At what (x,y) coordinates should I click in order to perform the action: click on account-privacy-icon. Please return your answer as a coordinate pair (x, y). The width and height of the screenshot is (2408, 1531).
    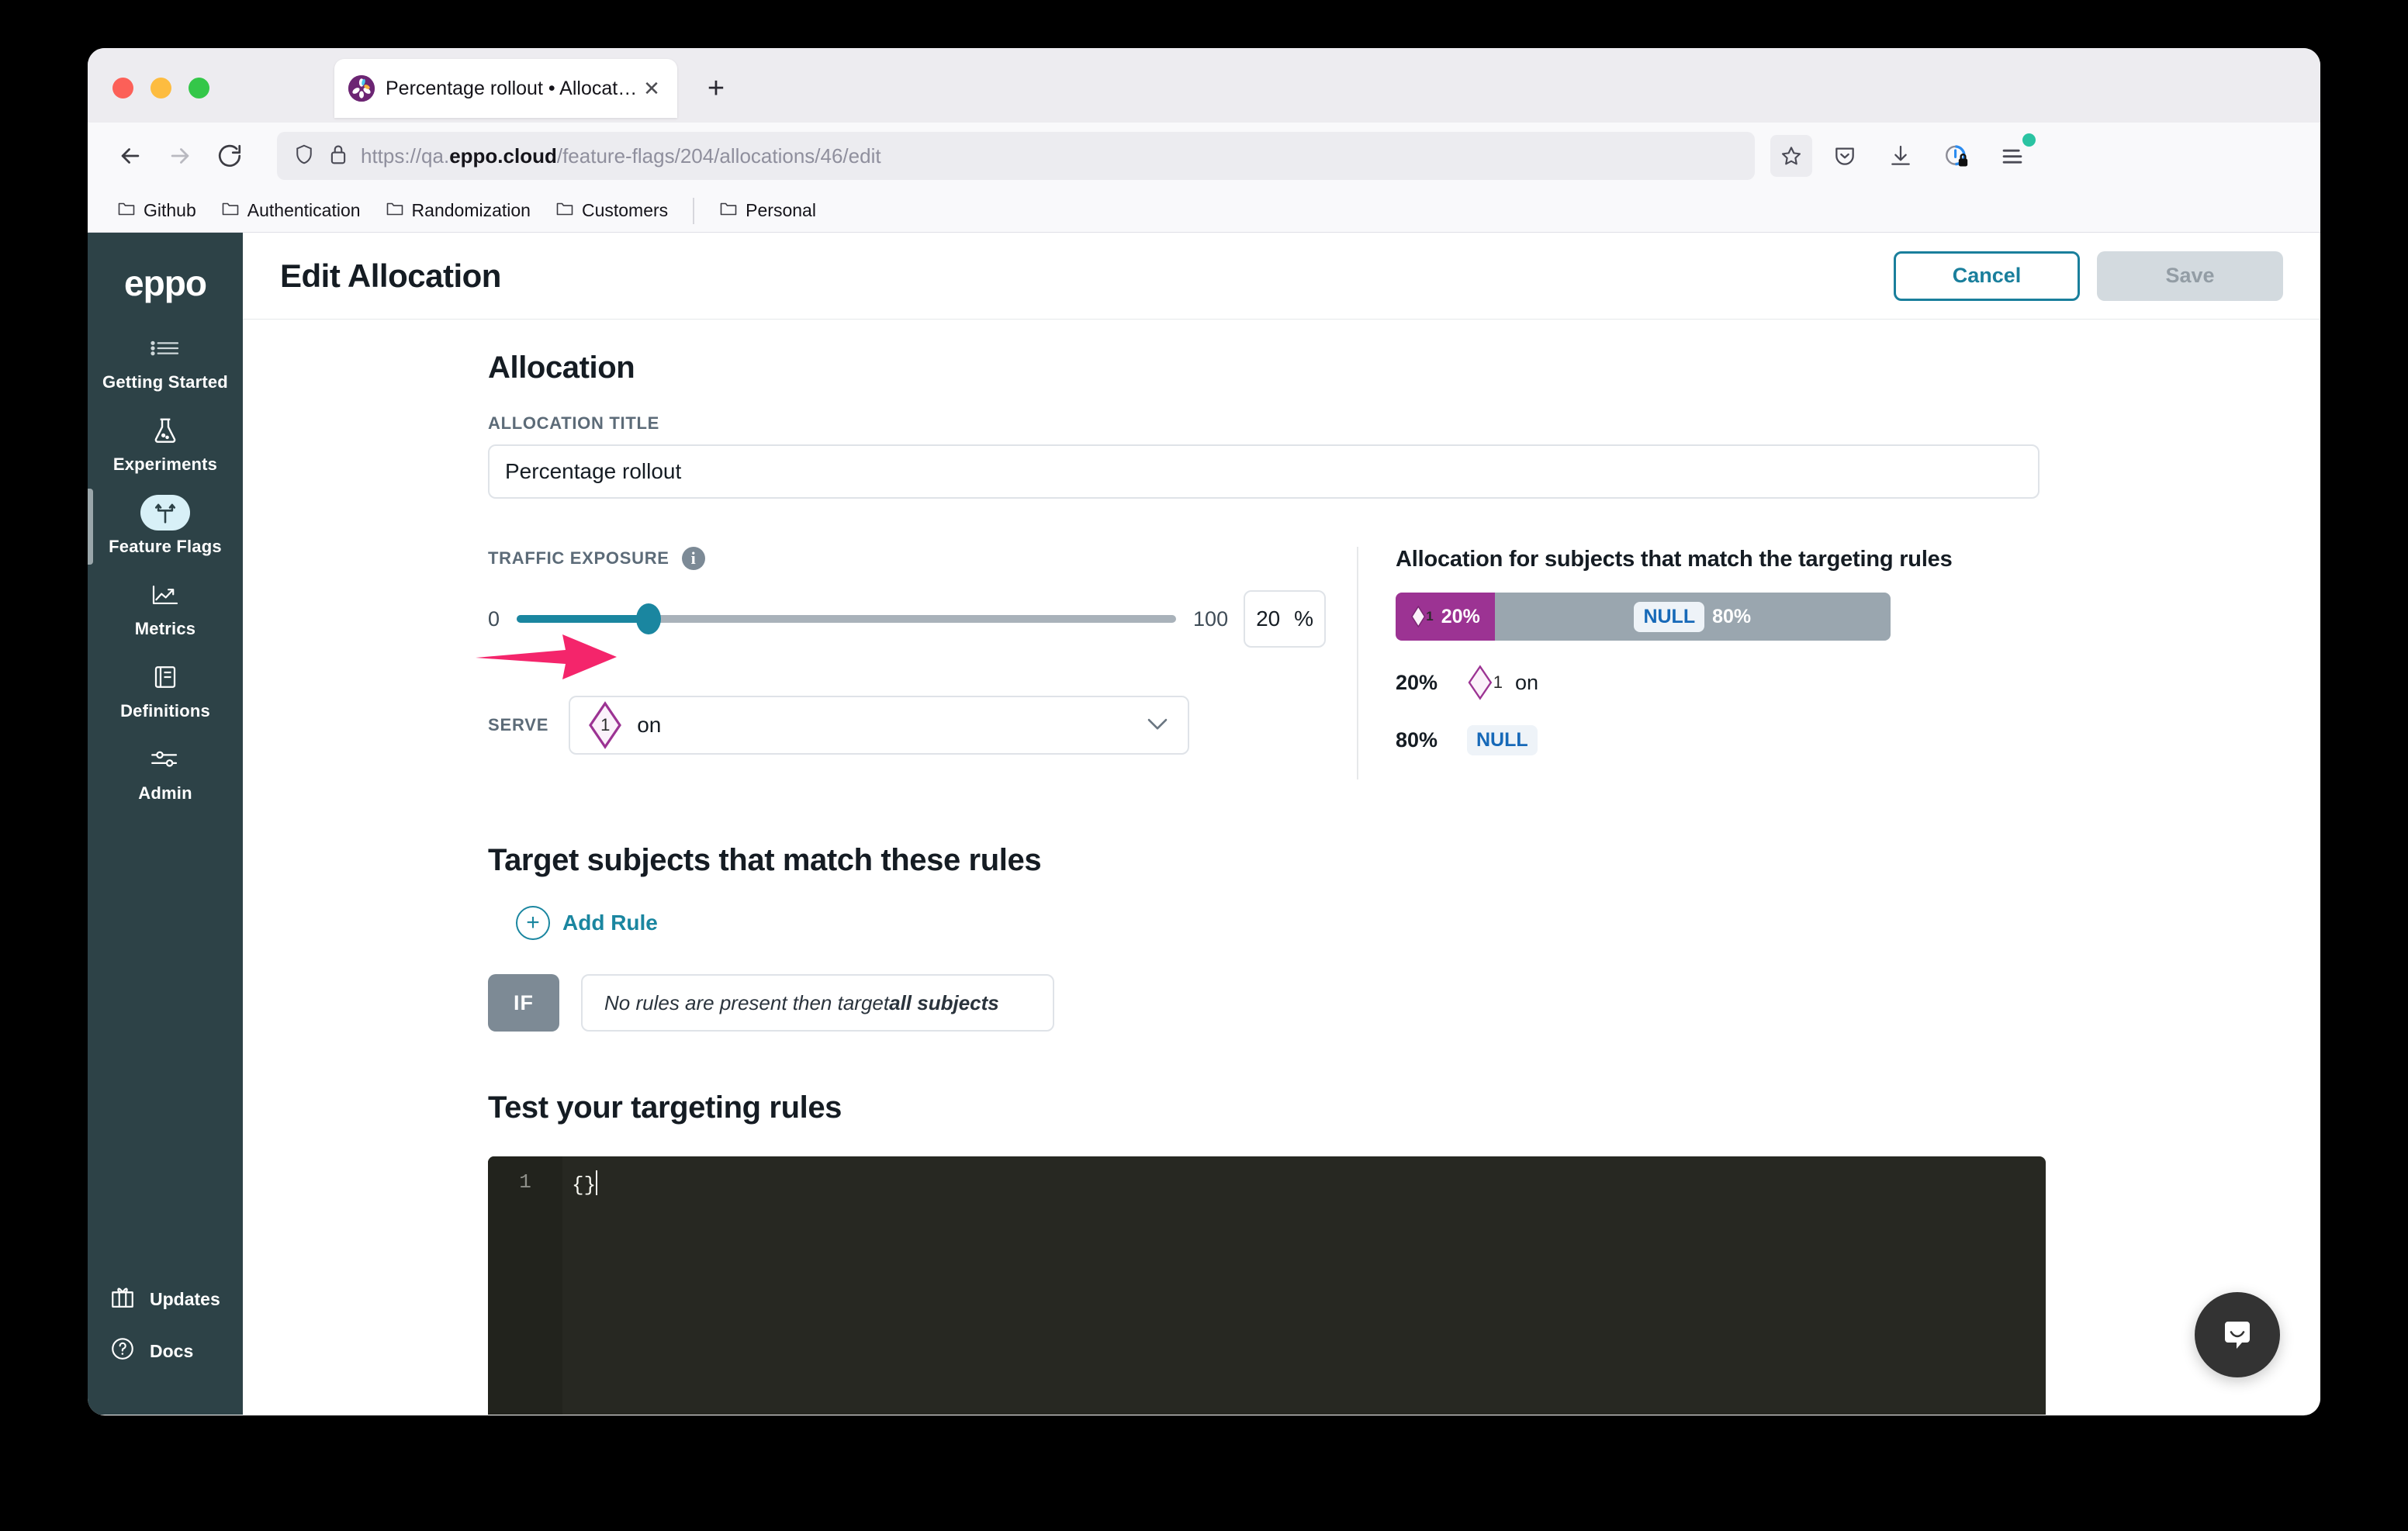
    Looking at the image, I should click on (1956, 156).